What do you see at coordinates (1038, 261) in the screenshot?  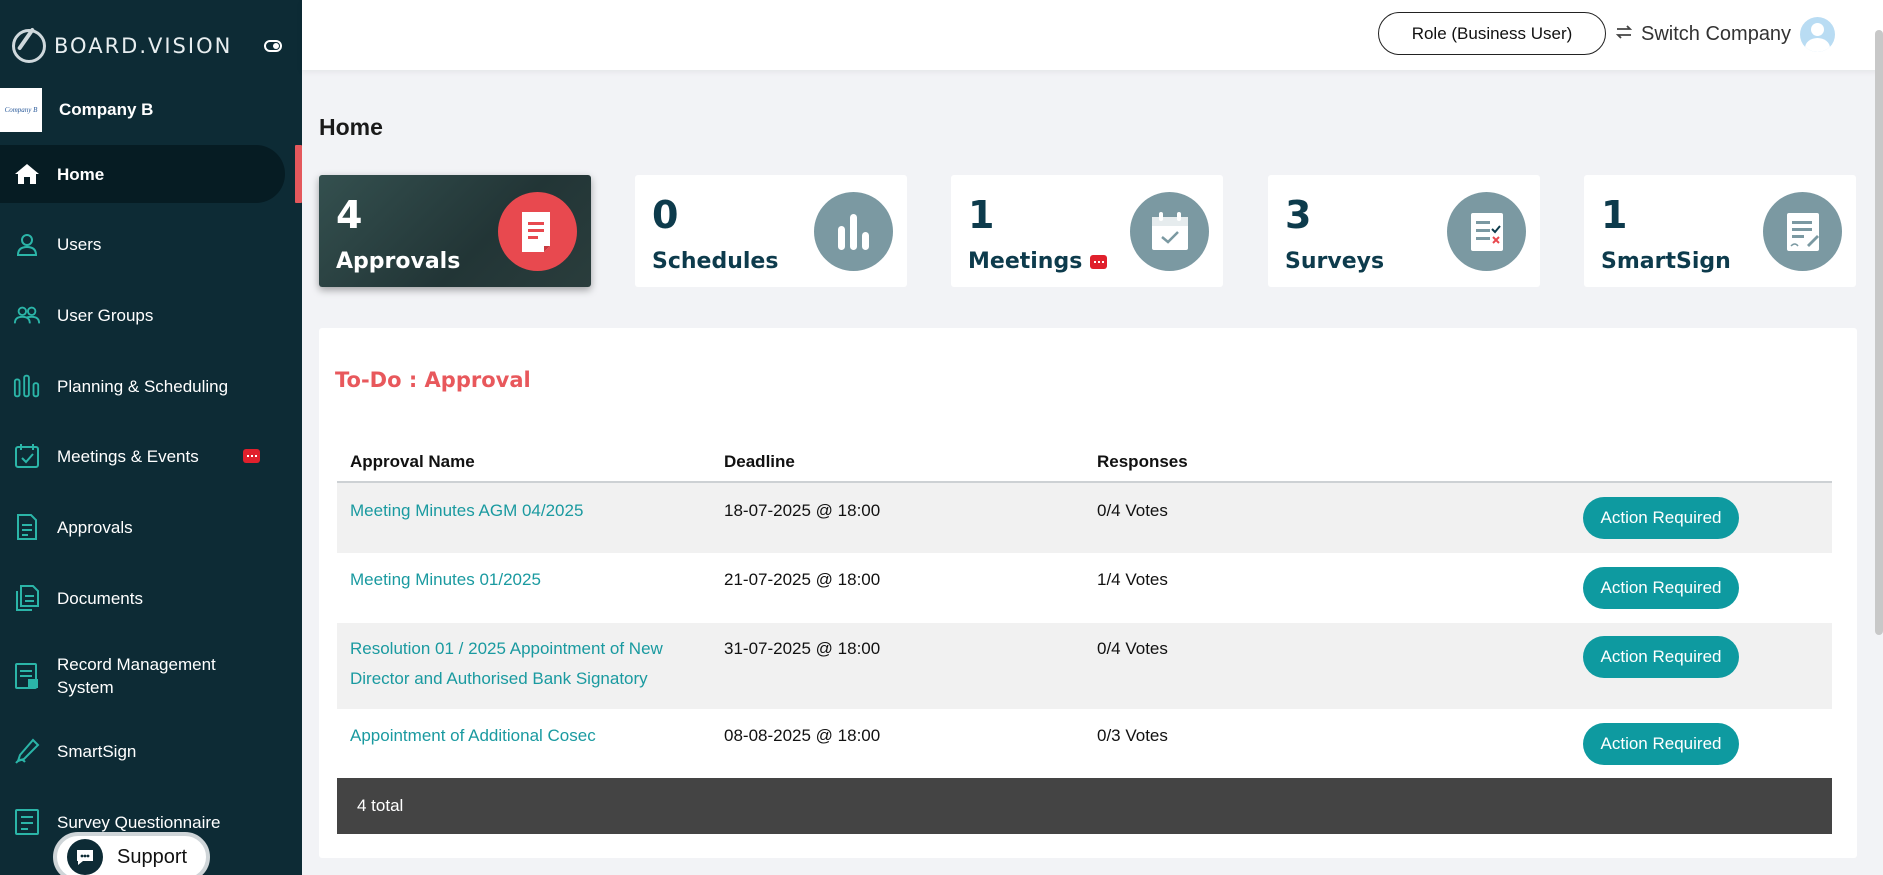 I see `stat-label: Meetings` at bounding box center [1038, 261].